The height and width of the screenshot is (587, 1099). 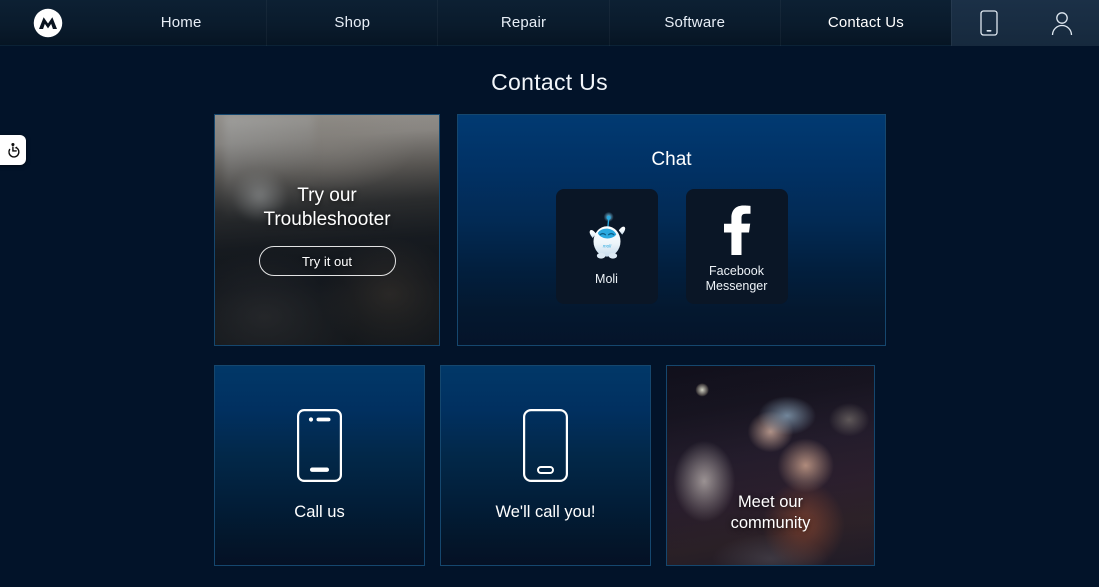 I want to click on troubleshooter-card: Try our Troubleshooter Try it out, so click(x=327, y=230).